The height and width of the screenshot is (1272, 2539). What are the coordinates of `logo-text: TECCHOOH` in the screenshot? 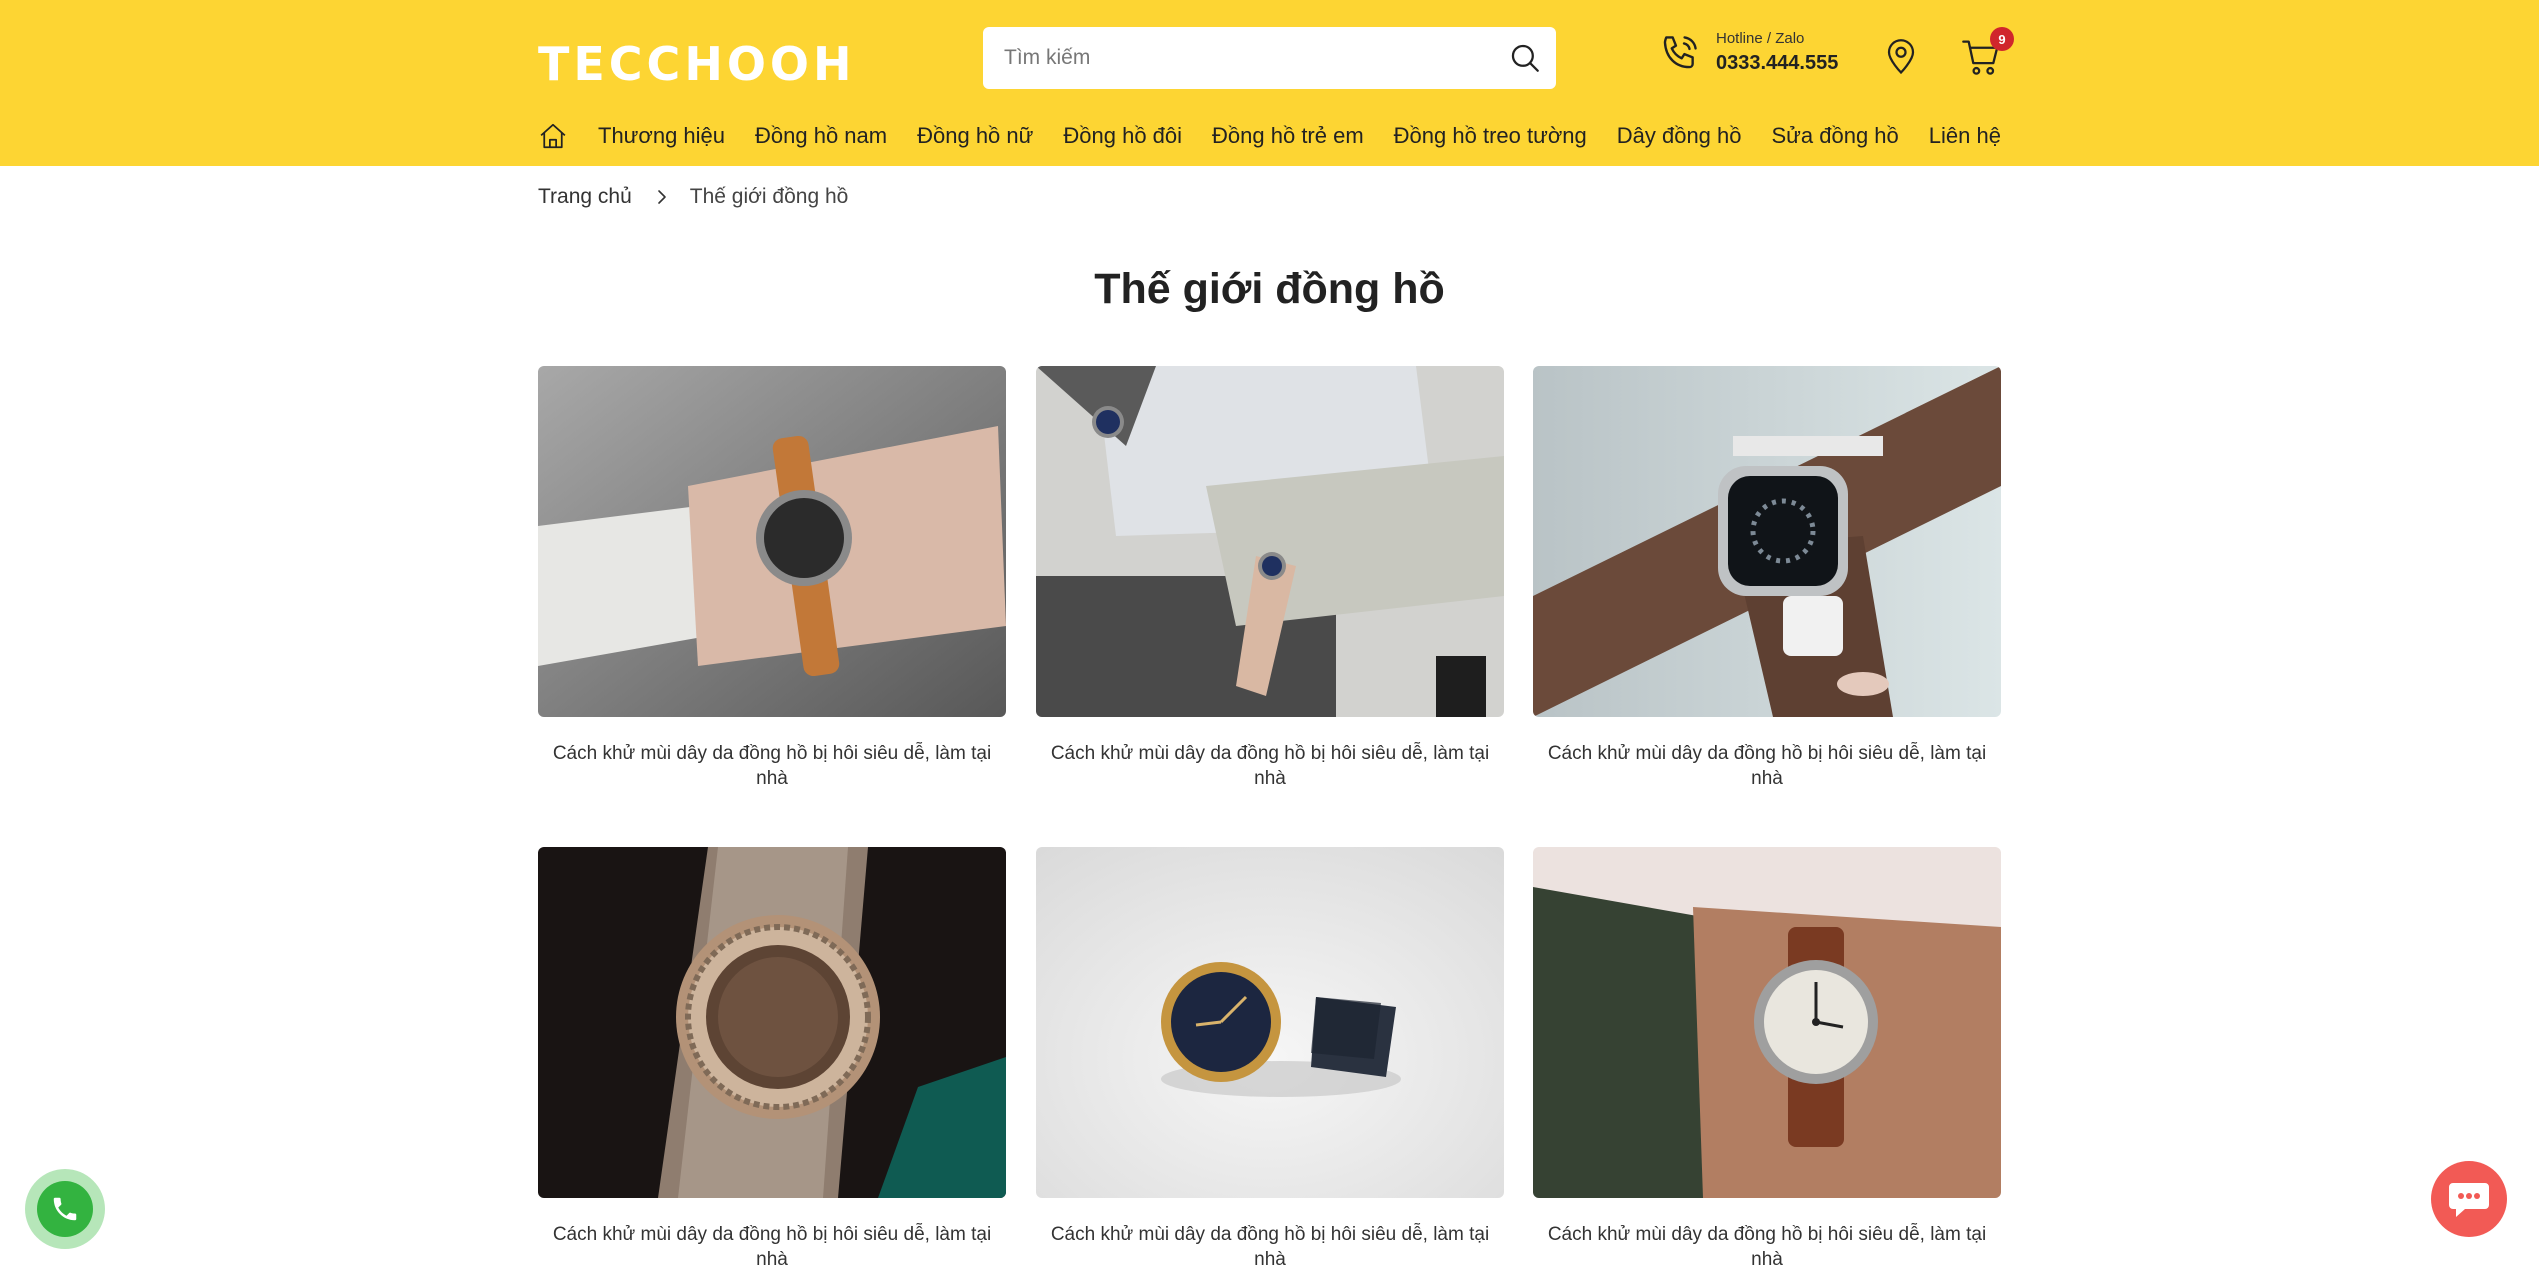 It's located at (697, 64).